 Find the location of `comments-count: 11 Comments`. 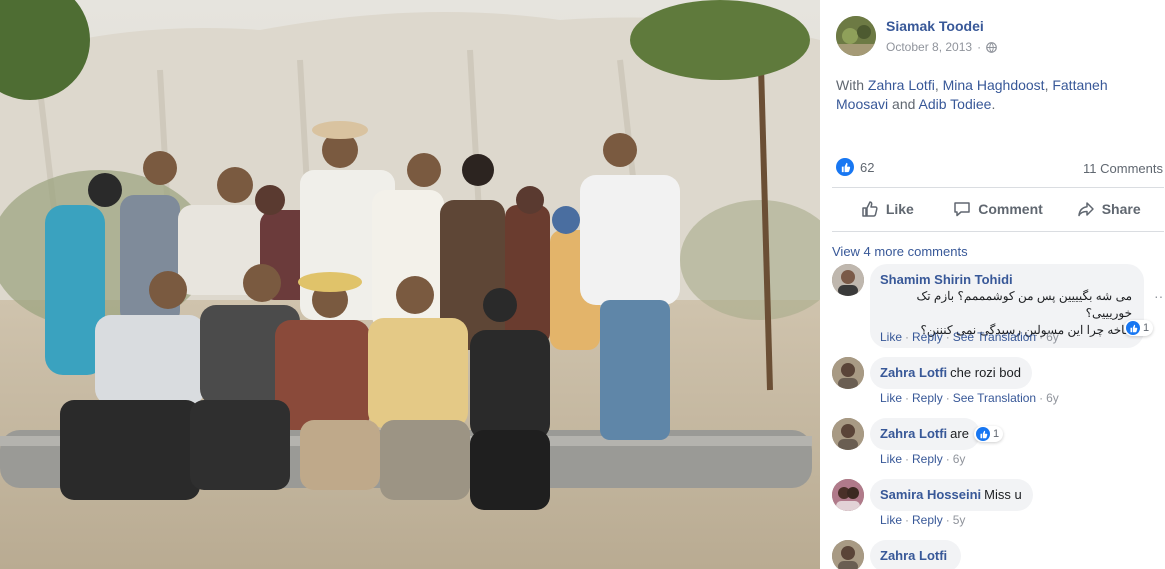

comments-count: 11 Comments is located at coordinates (1123, 168).